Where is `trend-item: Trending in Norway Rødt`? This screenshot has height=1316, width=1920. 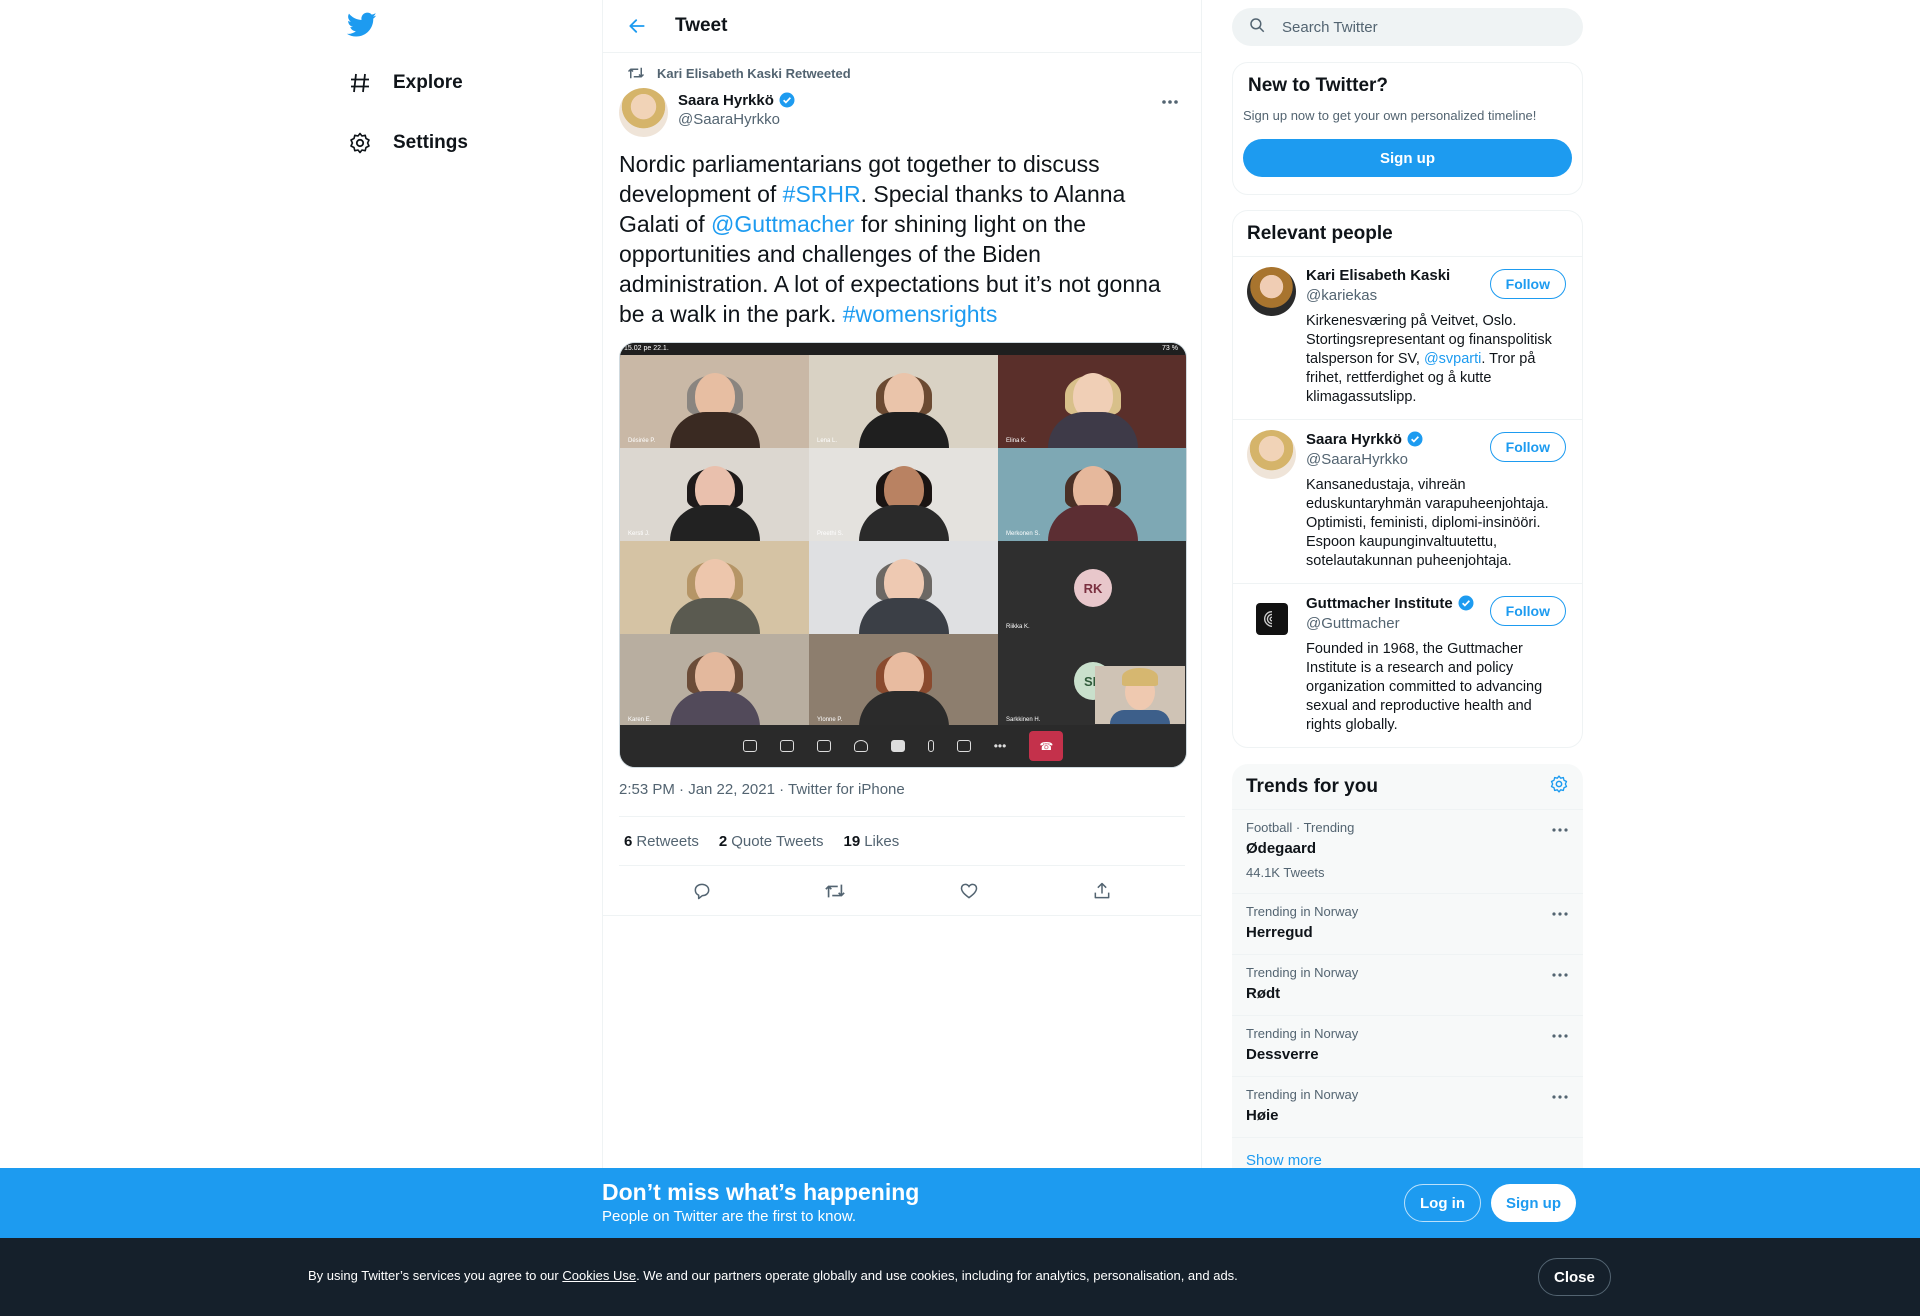 trend-item: Trending in Norway Rødt is located at coordinates (1407, 985).